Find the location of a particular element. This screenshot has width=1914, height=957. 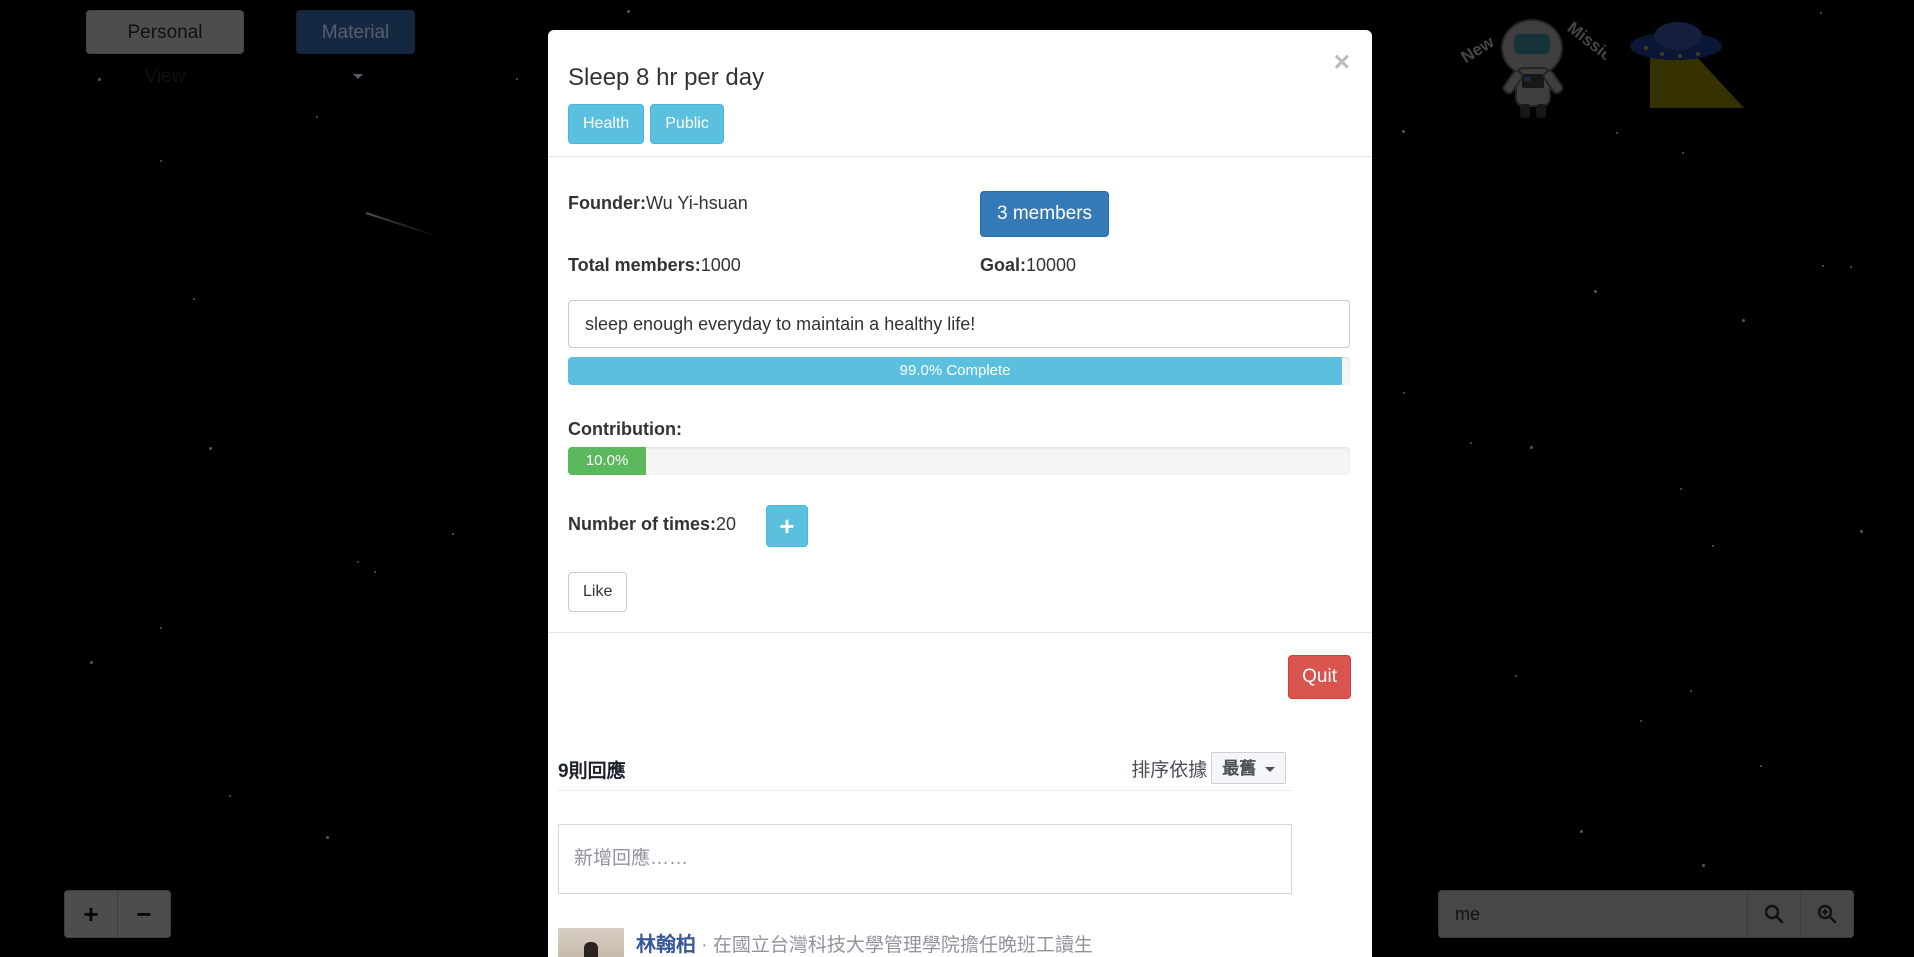

founder-row: Founder:Wu Yi-hsuan is located at coordinates (658, 203).